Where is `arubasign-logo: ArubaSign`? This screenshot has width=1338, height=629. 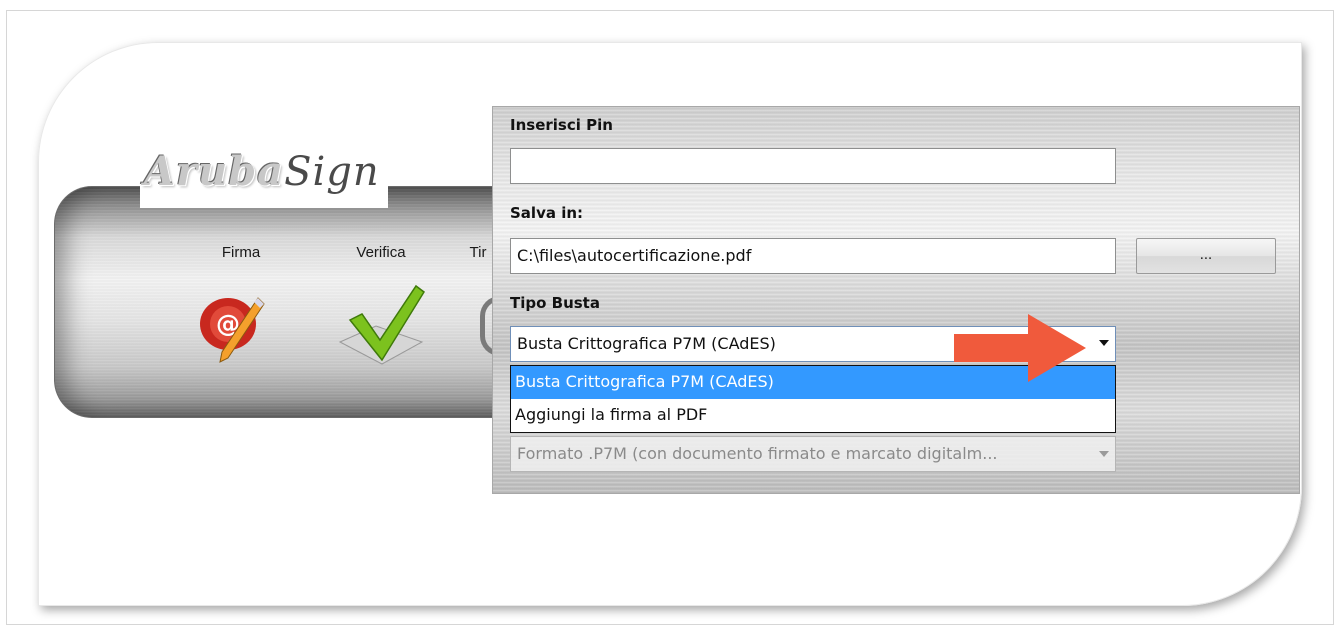
arubasign-logo: ArubaSign is located at coordinates (264, 178).